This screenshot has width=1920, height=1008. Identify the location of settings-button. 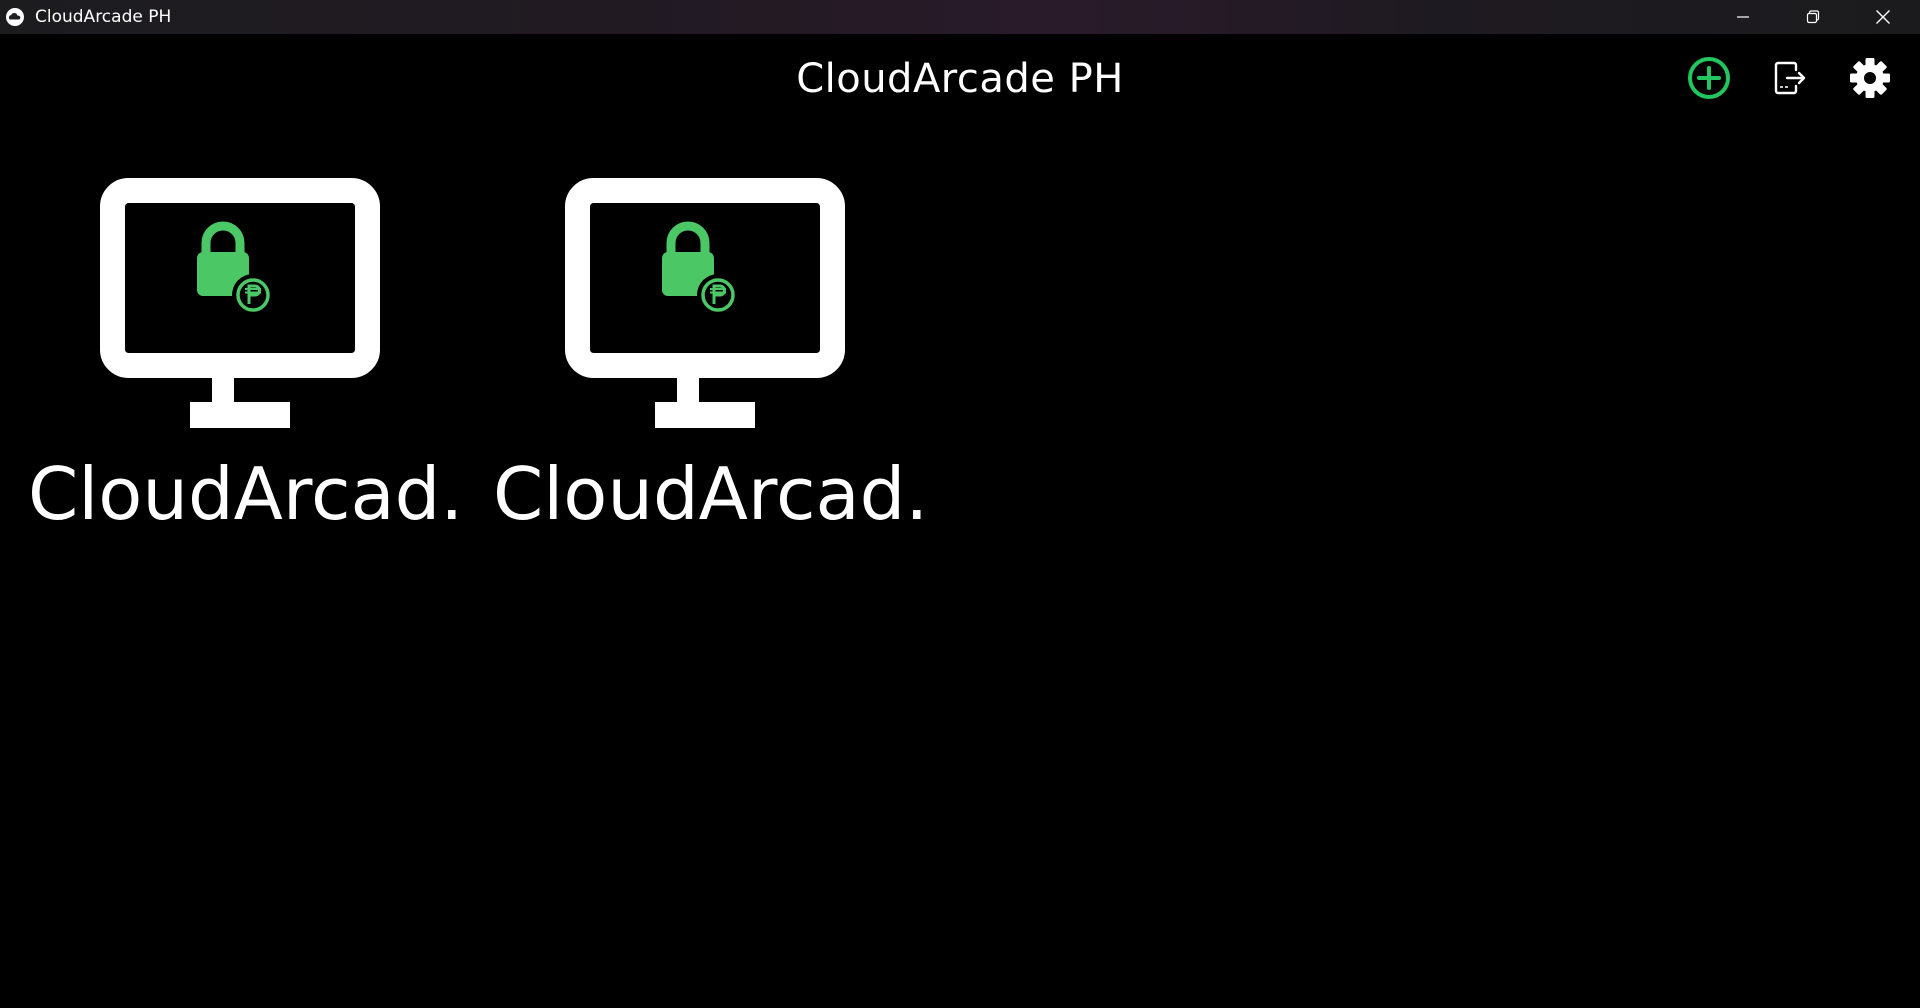
(1870, 78).